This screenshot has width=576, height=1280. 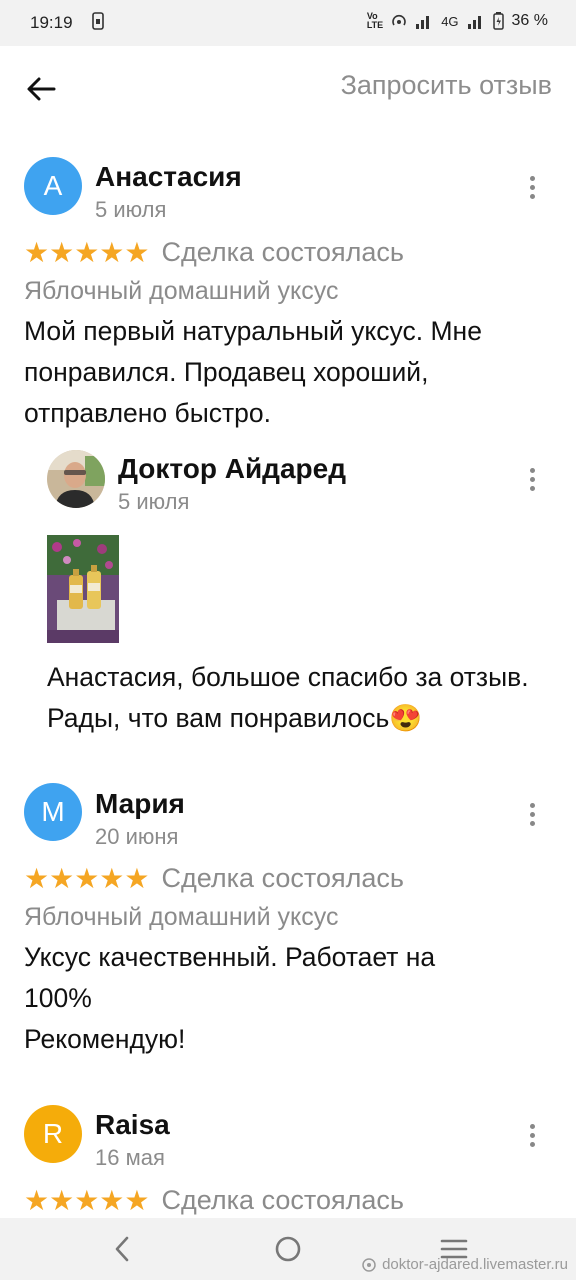 What do you see at coordinates (399, 20) in the screenshot?
I see `hotspot-icon` at bounding box center [399, 20].